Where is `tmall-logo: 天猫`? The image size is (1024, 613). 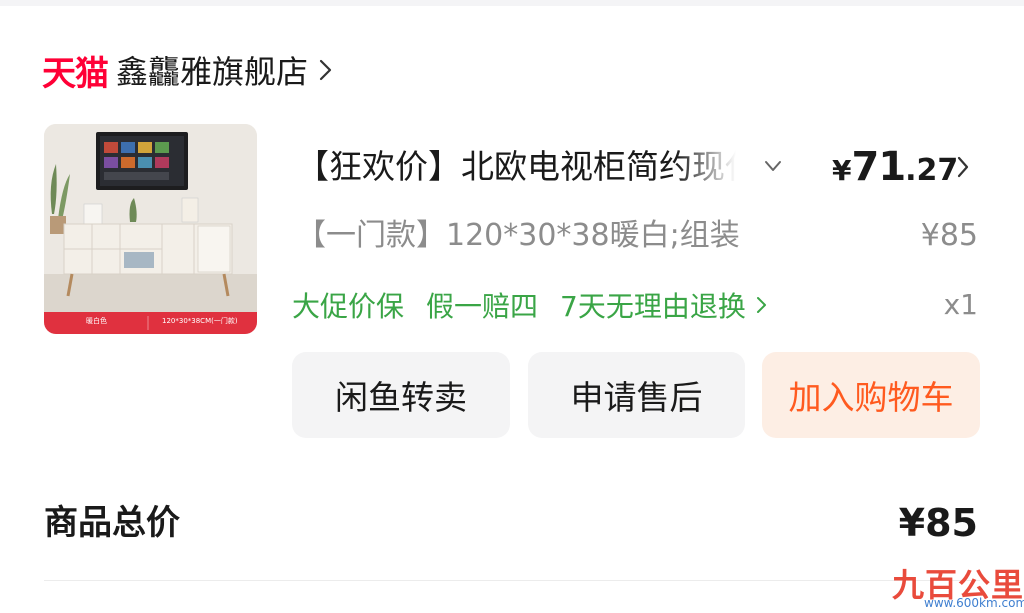
tmall-logo: 天猫 is located at coordinates (75, 73).